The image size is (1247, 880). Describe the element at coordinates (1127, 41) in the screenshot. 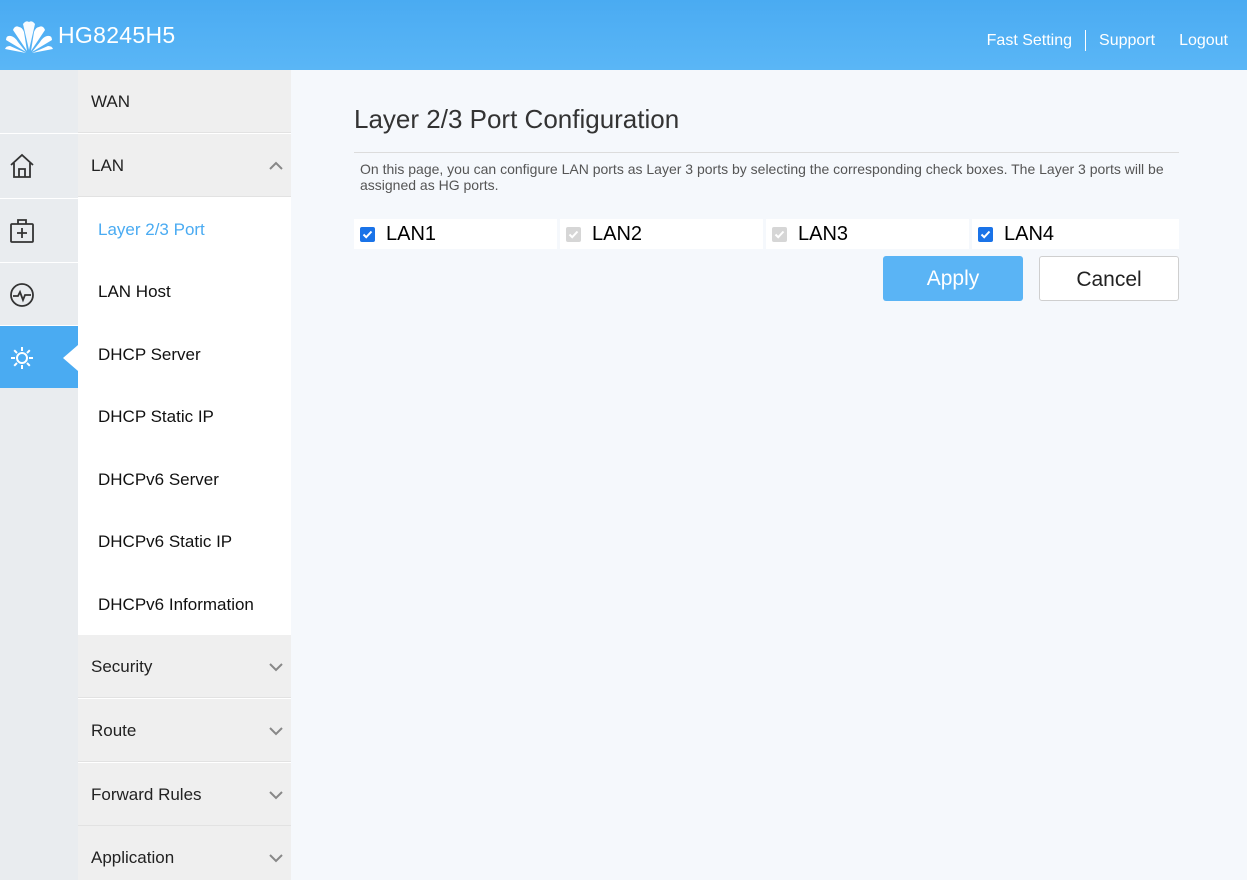

I see `support-link: Support` at that location.